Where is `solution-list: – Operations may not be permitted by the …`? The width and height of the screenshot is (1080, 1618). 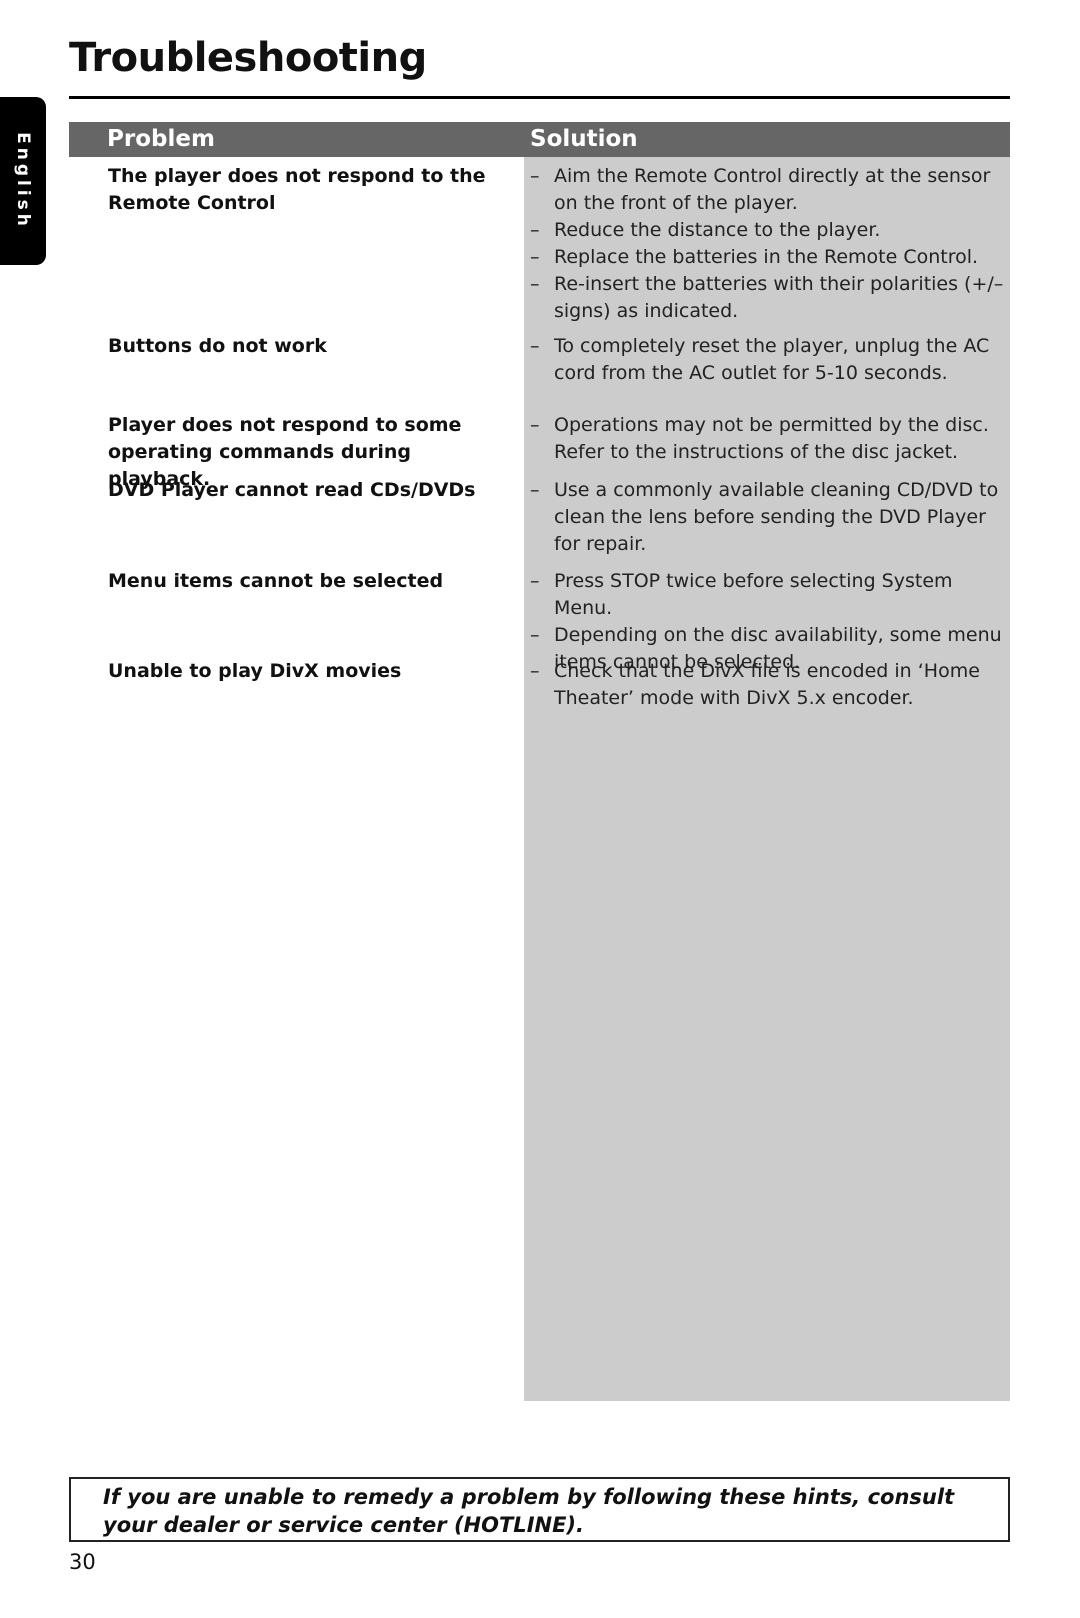 solution-list: – Operations may not be permitted by the … is located at coordinates (770, 439).